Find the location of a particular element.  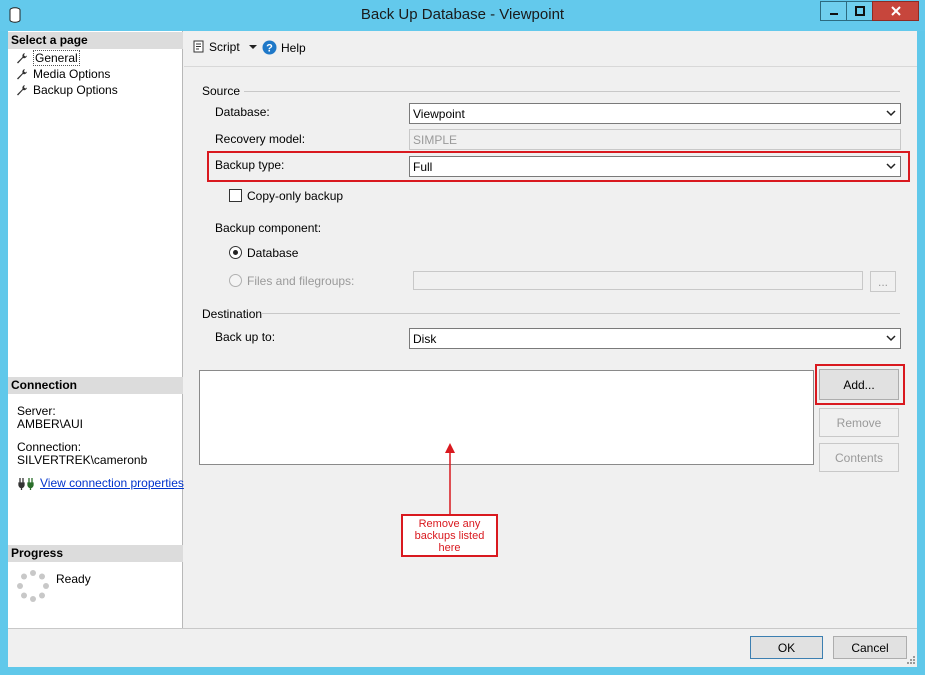

minimize-icon is located at coordinates (833, 14).